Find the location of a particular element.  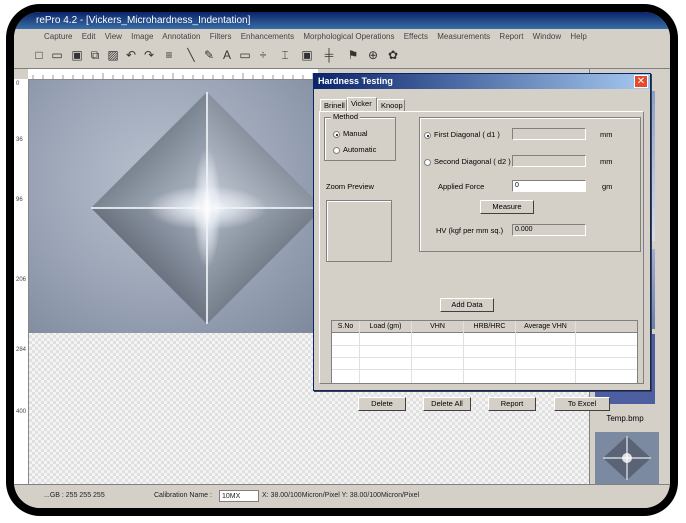

second-diagonal-label: Second Diagonal ( d2 ) is located at coordinates (472, 161).